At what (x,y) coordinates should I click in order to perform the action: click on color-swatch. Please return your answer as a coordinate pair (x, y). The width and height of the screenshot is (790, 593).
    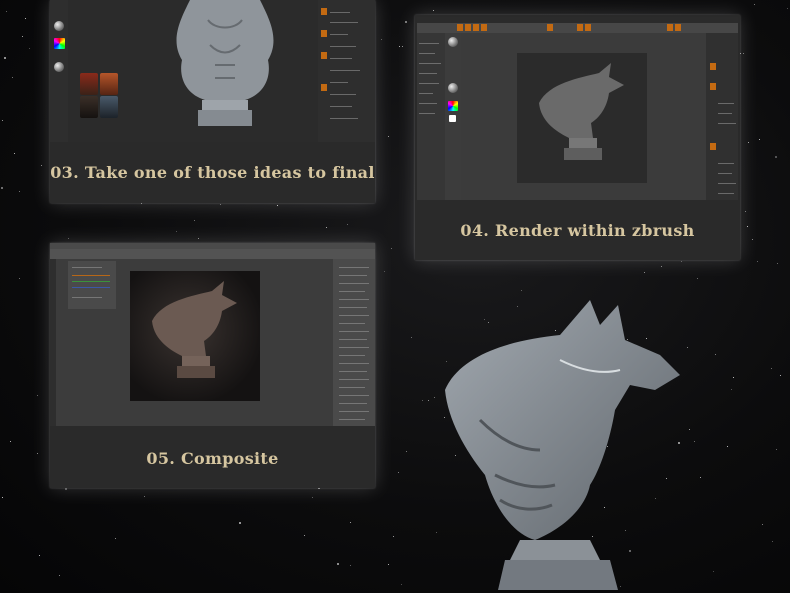
    Looking at the image, I should click on (452, 118).